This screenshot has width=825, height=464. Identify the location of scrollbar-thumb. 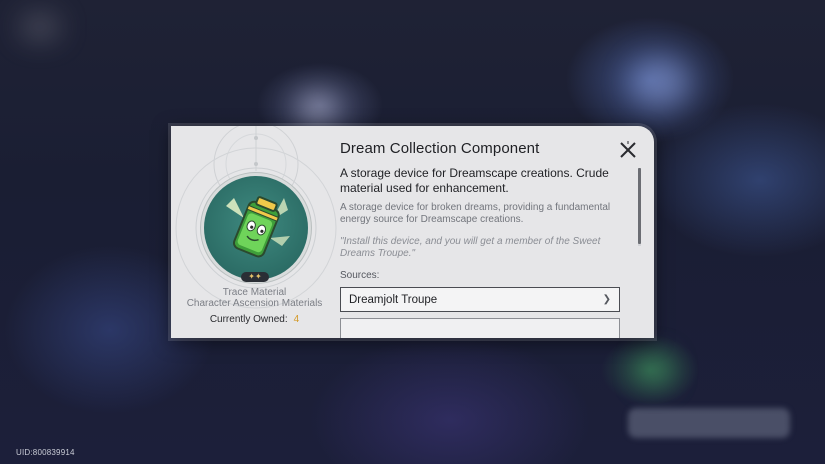
(639, 206).